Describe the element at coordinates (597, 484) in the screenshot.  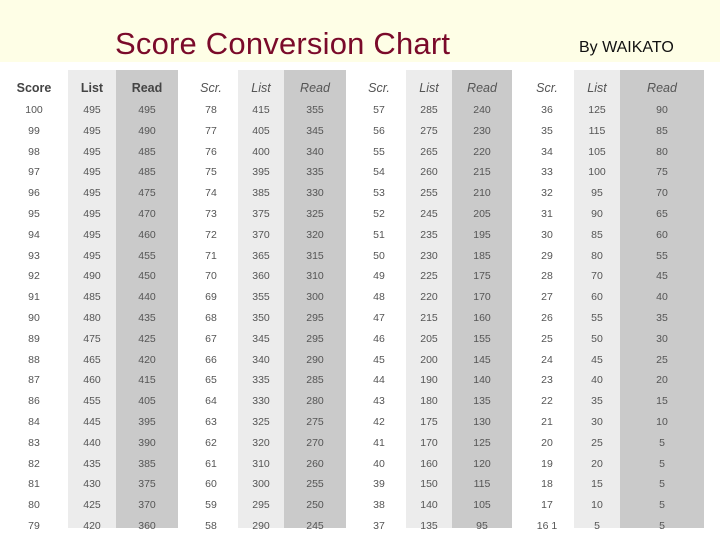
I see `list-cell: 15` at that location.